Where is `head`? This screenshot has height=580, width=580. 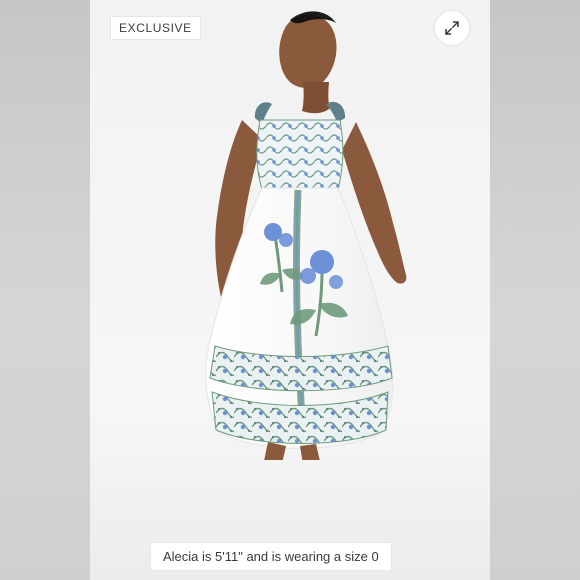 head is located at coordinates (308, 51).